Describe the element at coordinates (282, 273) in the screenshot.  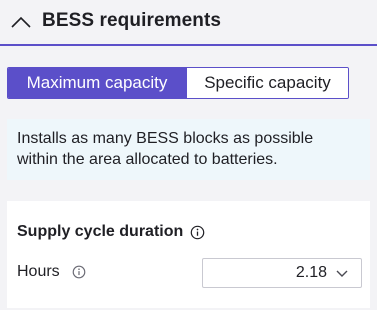
I see `hours-select: 2.18` at that location.